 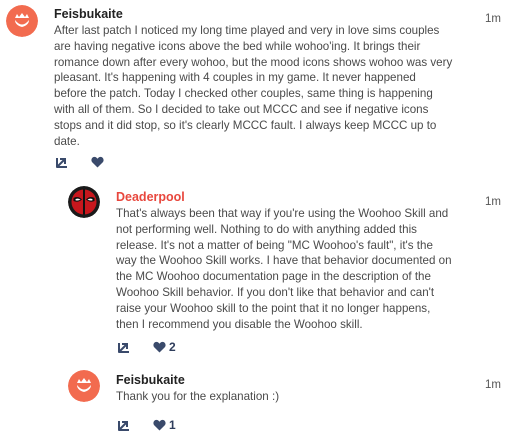 I want to click on comment-actions: 2, so click(x=146, y=347).